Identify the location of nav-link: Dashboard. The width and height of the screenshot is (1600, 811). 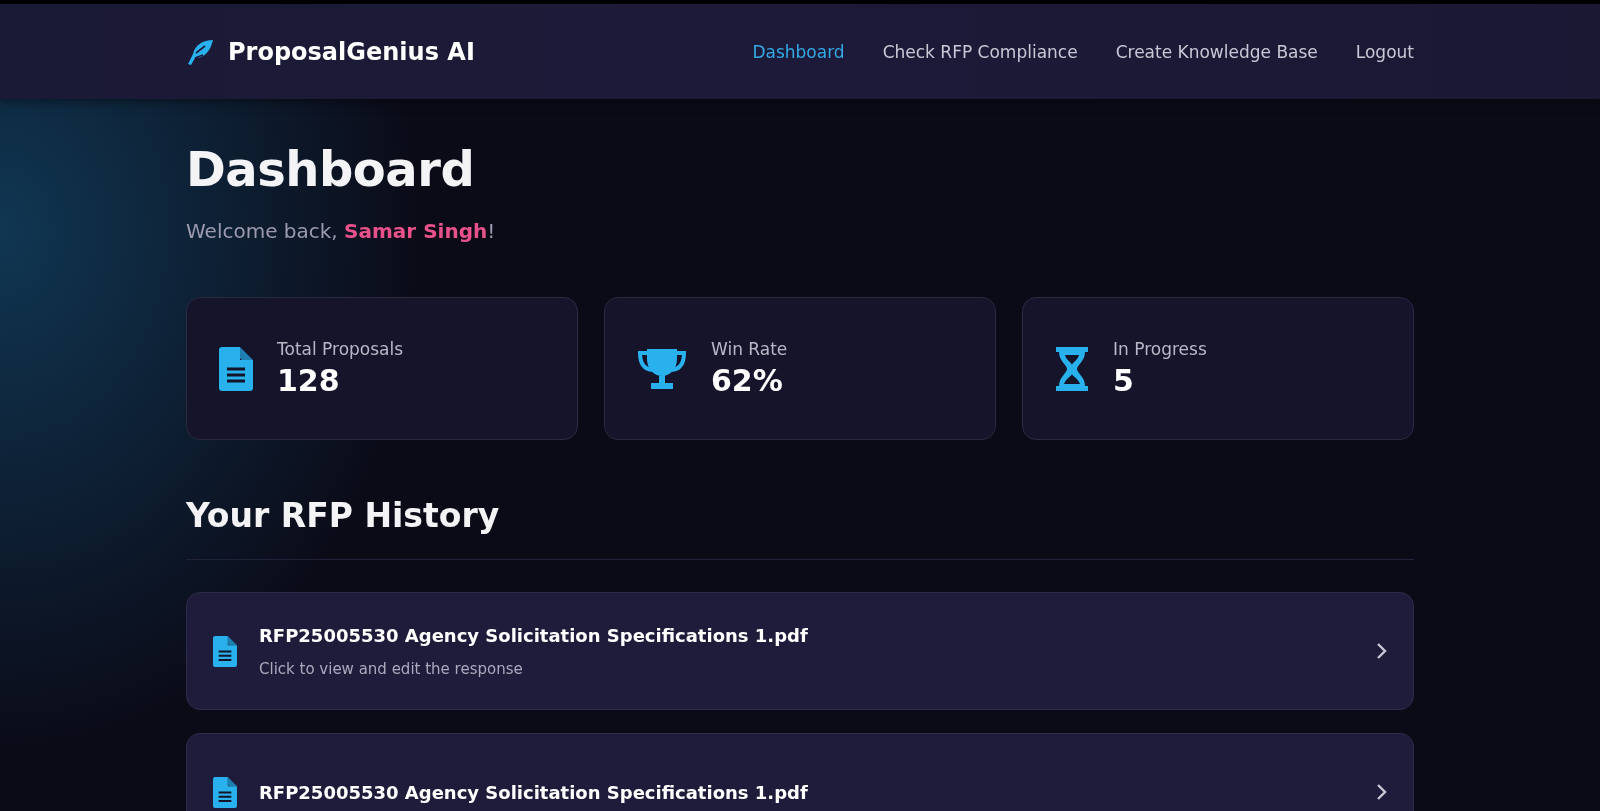
(798, 51).